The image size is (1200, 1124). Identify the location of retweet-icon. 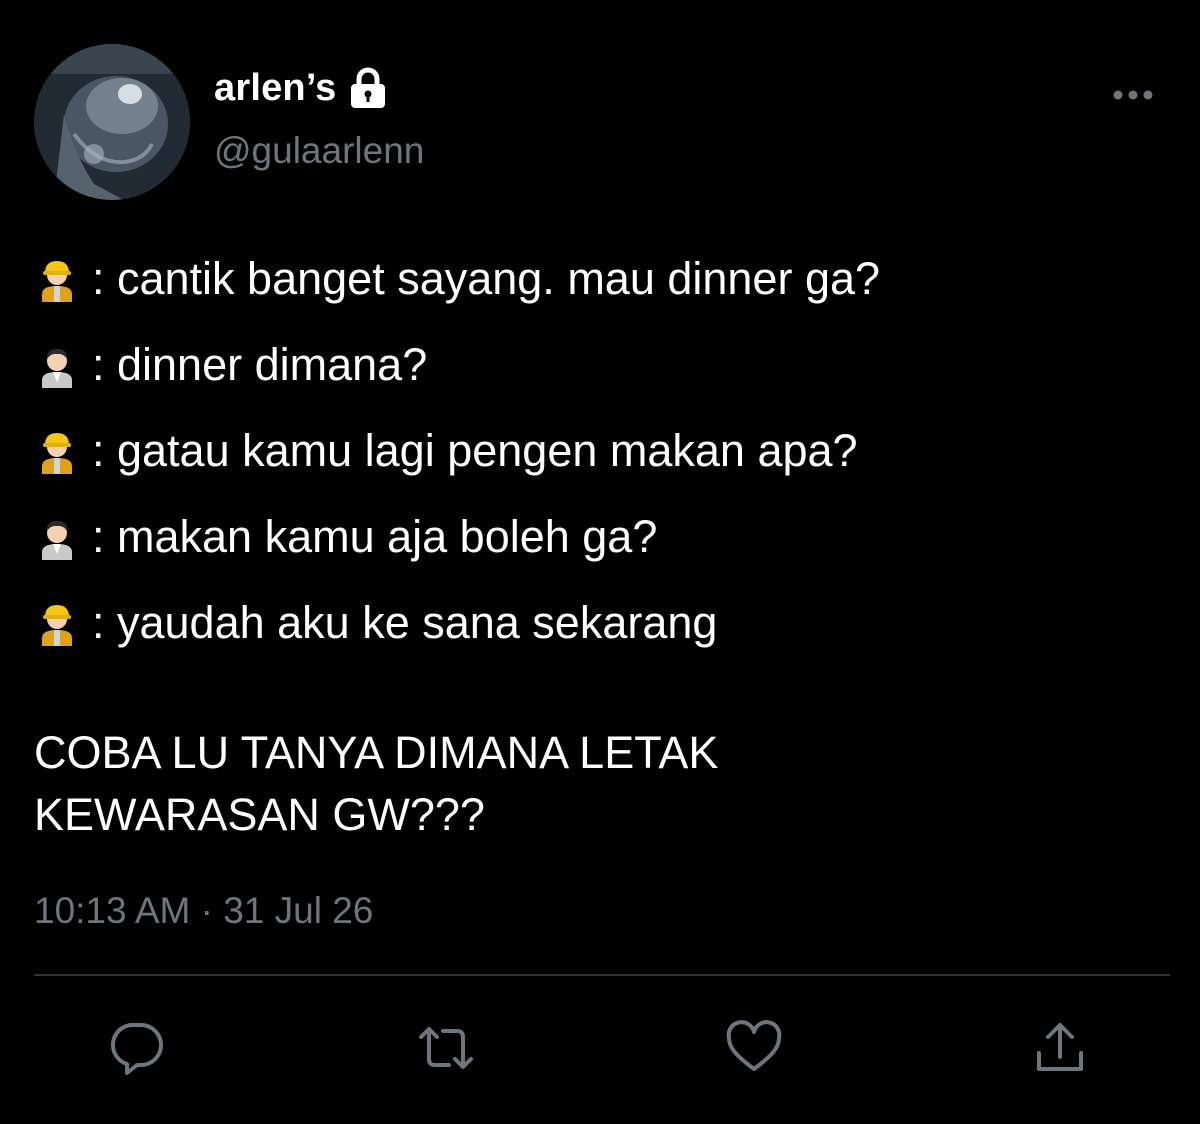
(446, 1048).